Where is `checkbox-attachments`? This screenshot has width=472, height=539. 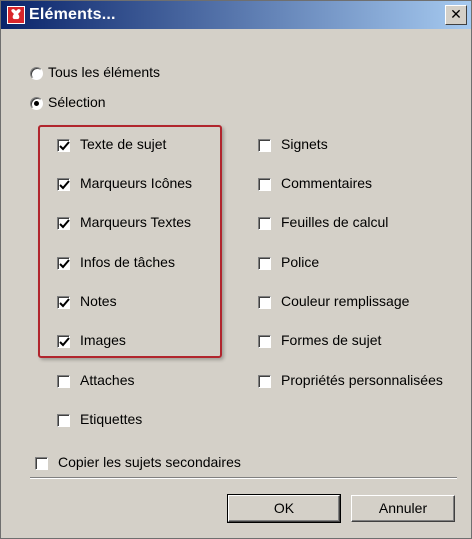 checkbox-attachments is located at coordinates (63, 381).